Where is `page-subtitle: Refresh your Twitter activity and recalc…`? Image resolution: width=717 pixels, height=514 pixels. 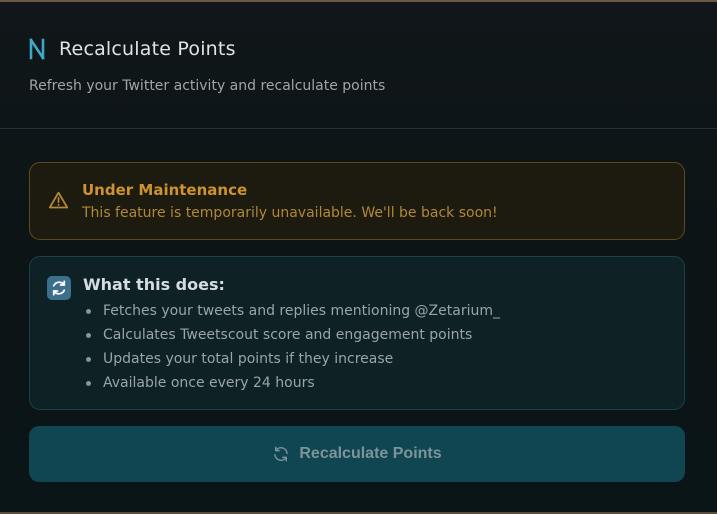
page-subtitle: Refresh your Twitter activity and recalc… is located at coordinates (207, 86).